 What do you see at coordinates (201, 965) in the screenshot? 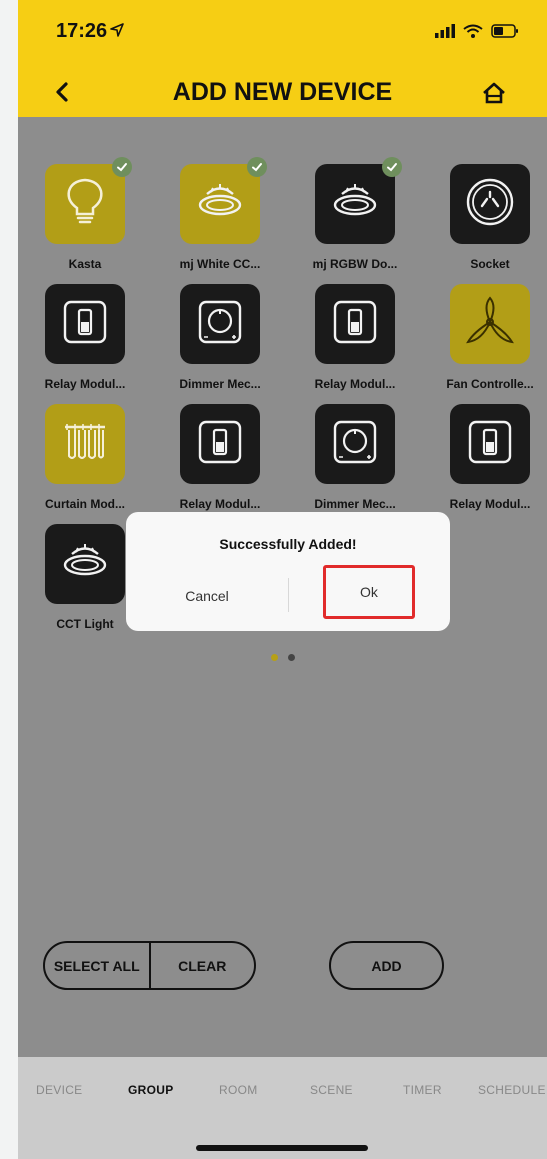
I see `clear-button: CLEAR` at bounding box center [201, 965].